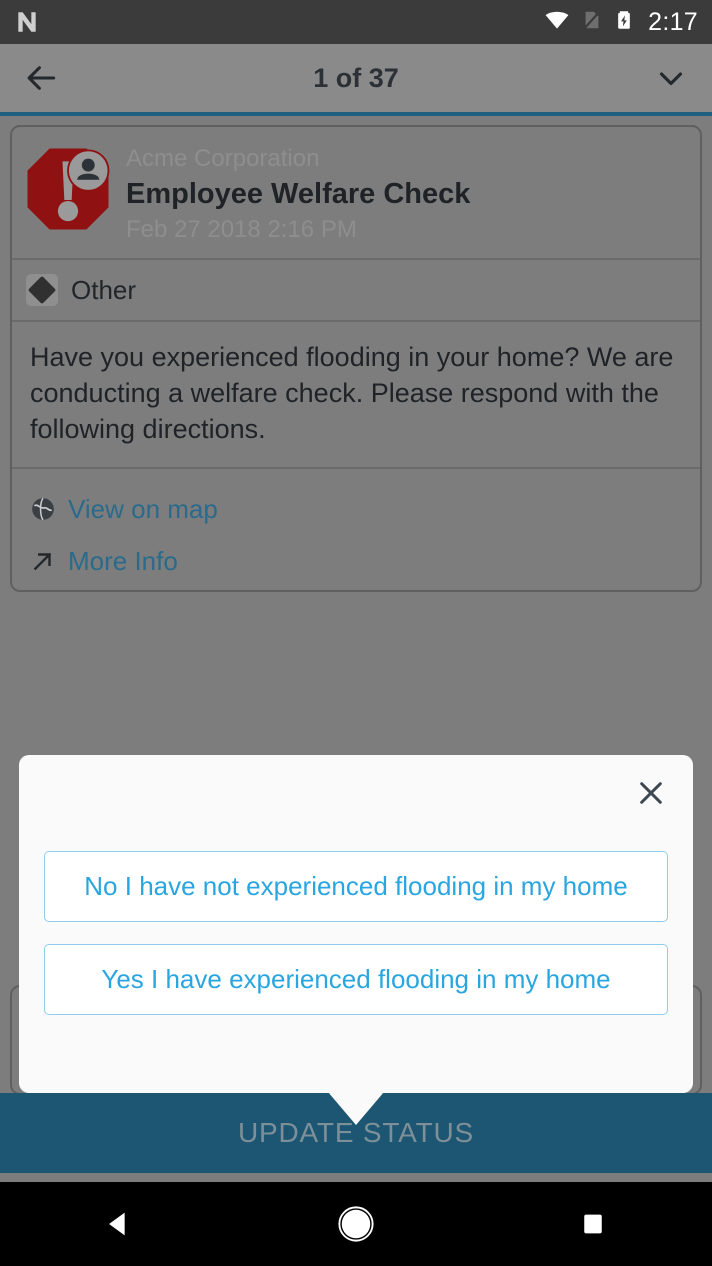 This screenshot has height=1266, width=712. What do you see at coordinates (27, 22) in the screenshot?
I see `android-n-logo-icon` at bounding box center [27, 22].